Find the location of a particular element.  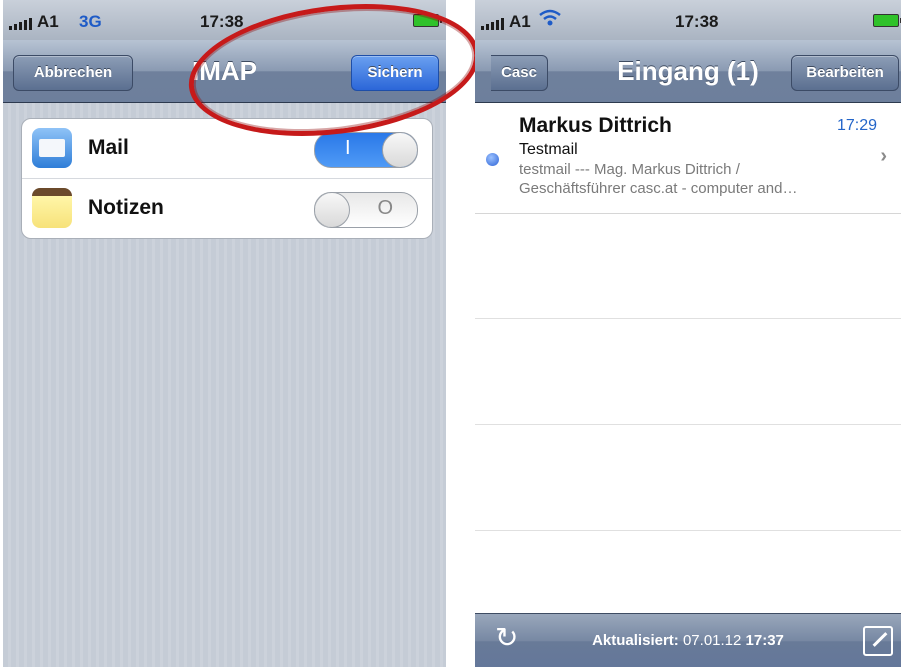

message-sender: Markus Dittrich is located at coordinates (595, 125).